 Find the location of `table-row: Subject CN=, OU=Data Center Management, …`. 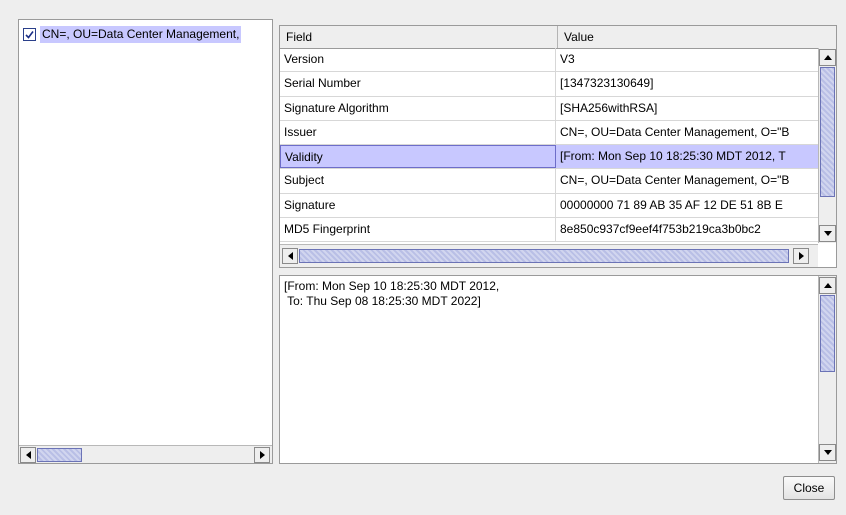

table-row: Subject CN=, OU=Data Center Management, … is located at coordinates (549, 181).